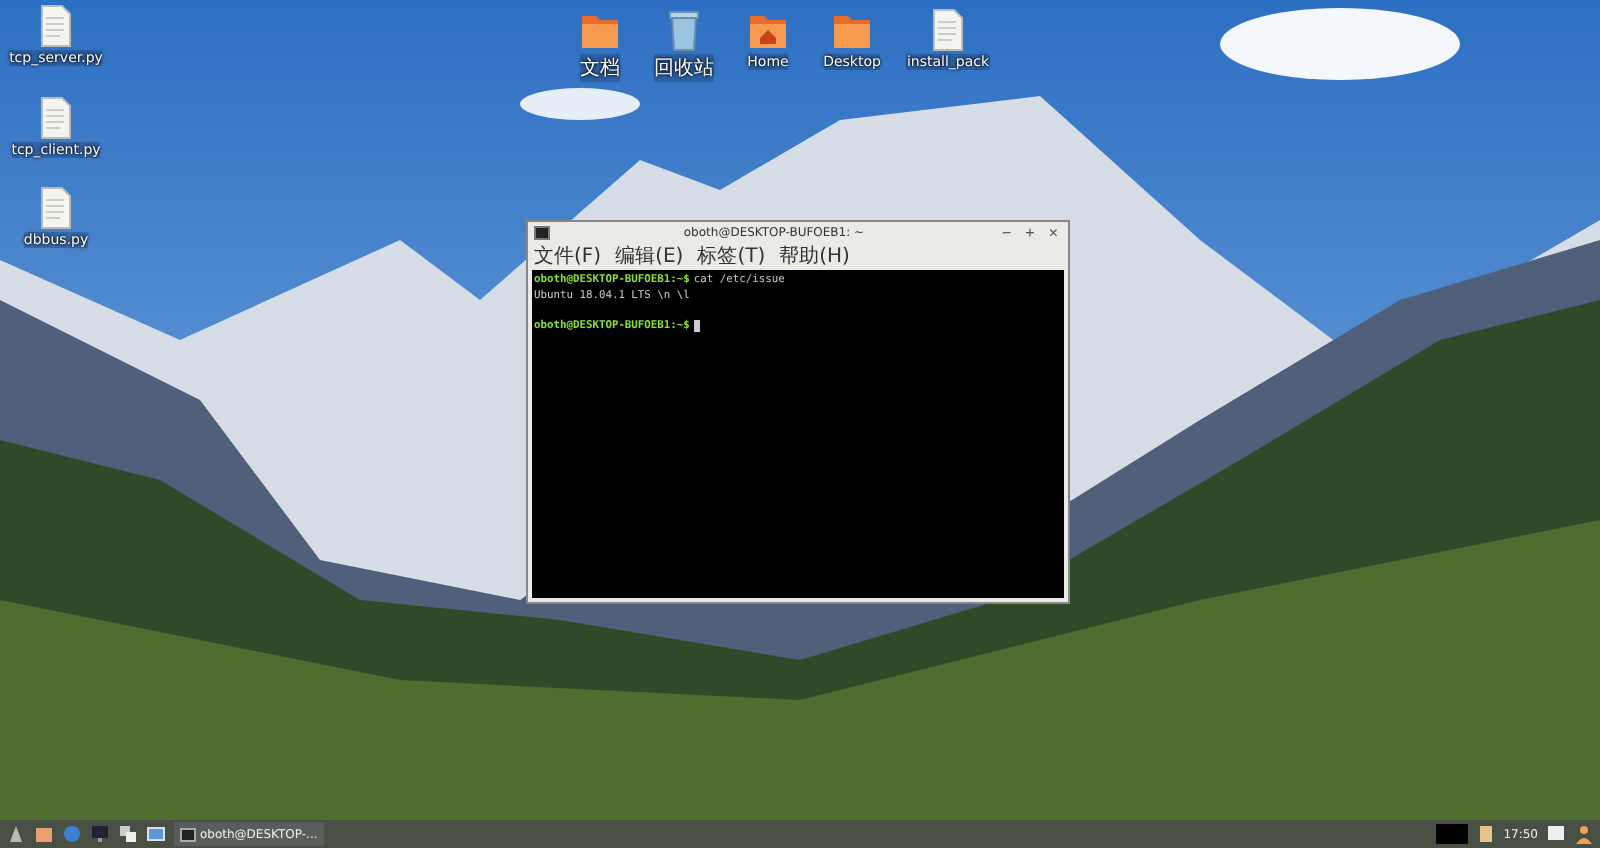 The height and width of the screenshot is (848, 1600). I want to click on cpu-monitor-graph, so click(1451, 834).